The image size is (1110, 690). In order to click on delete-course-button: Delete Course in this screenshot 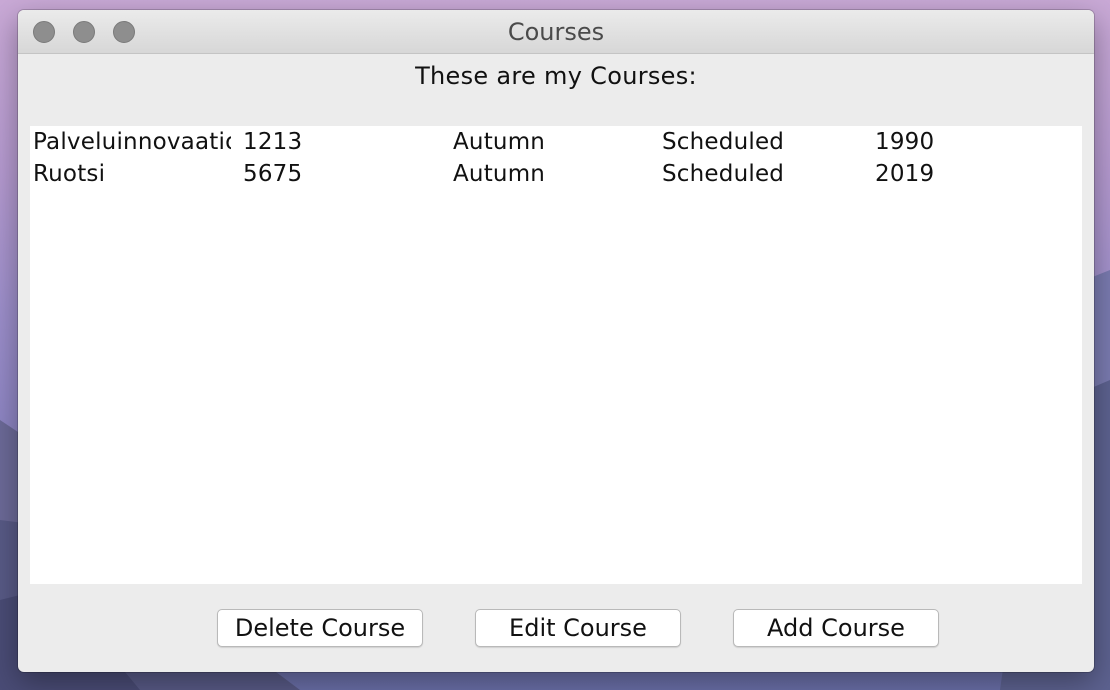, I will do `click(320, 628)`.